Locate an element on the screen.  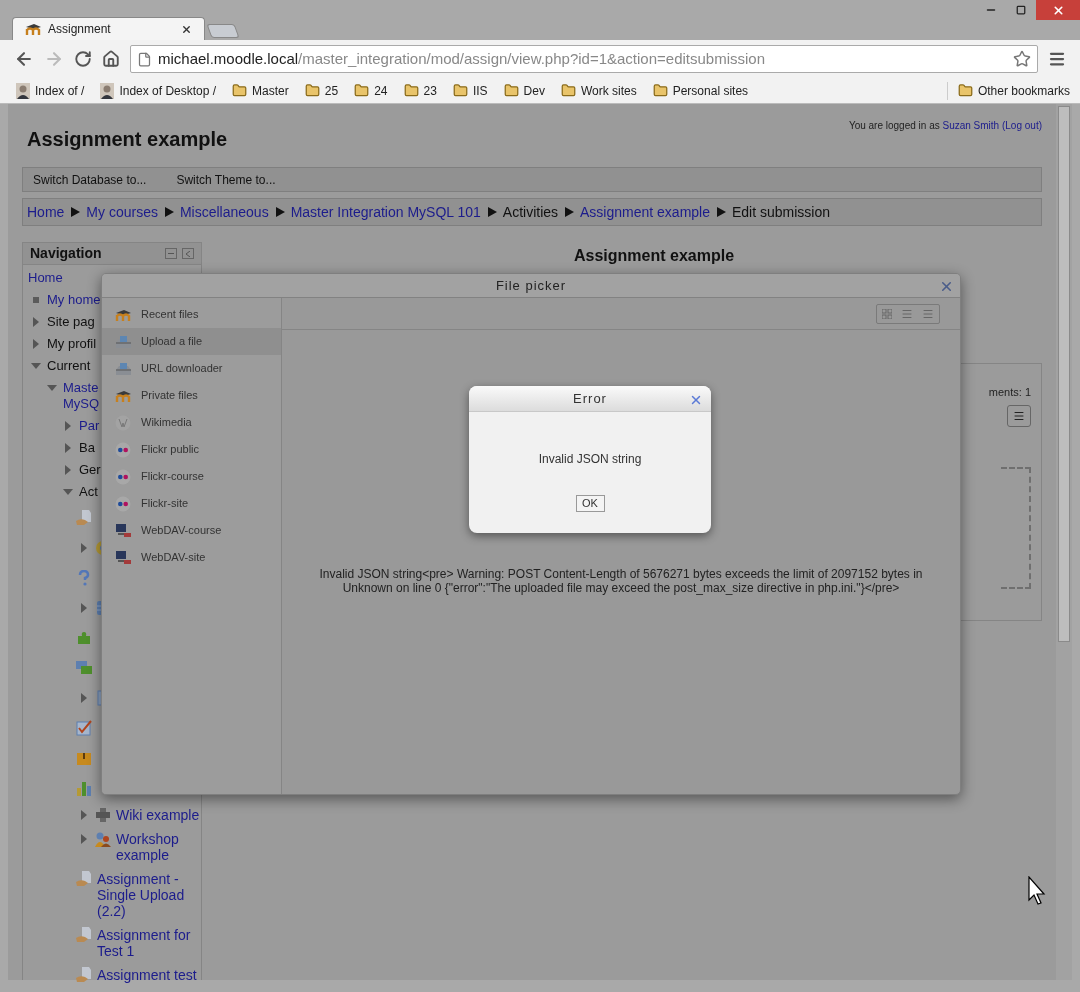
bookmark: 25 is located at coordinates (321, 90).